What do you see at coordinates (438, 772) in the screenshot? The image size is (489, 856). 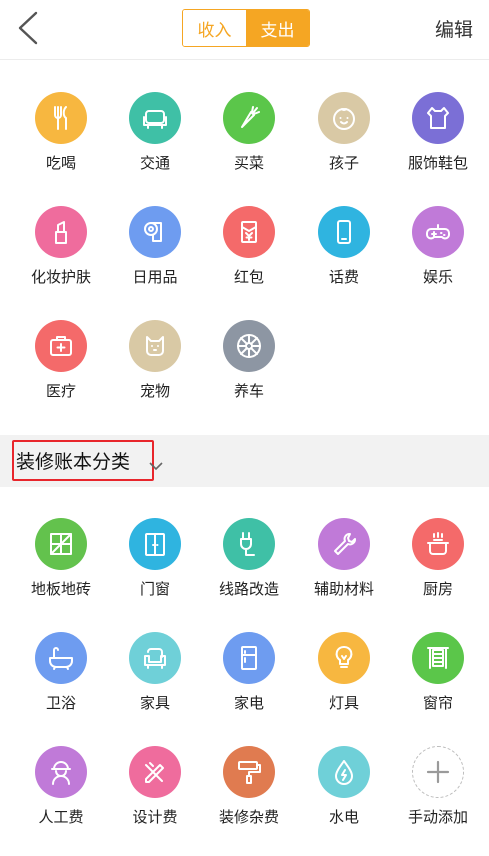 I see `plus-icon` at bounding box center [438, 772].